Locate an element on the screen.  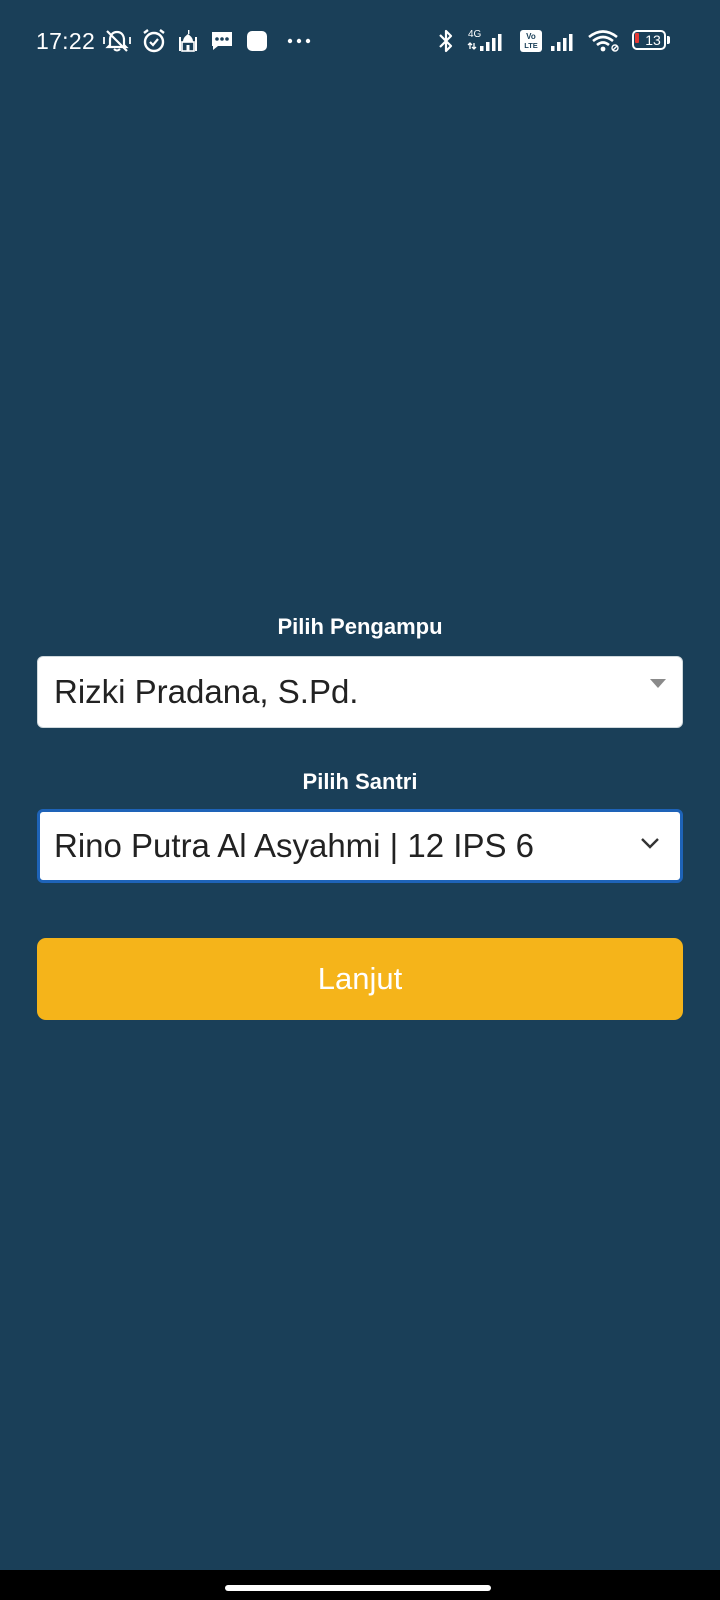
alarm-icon is located at coordinates (154, 41).